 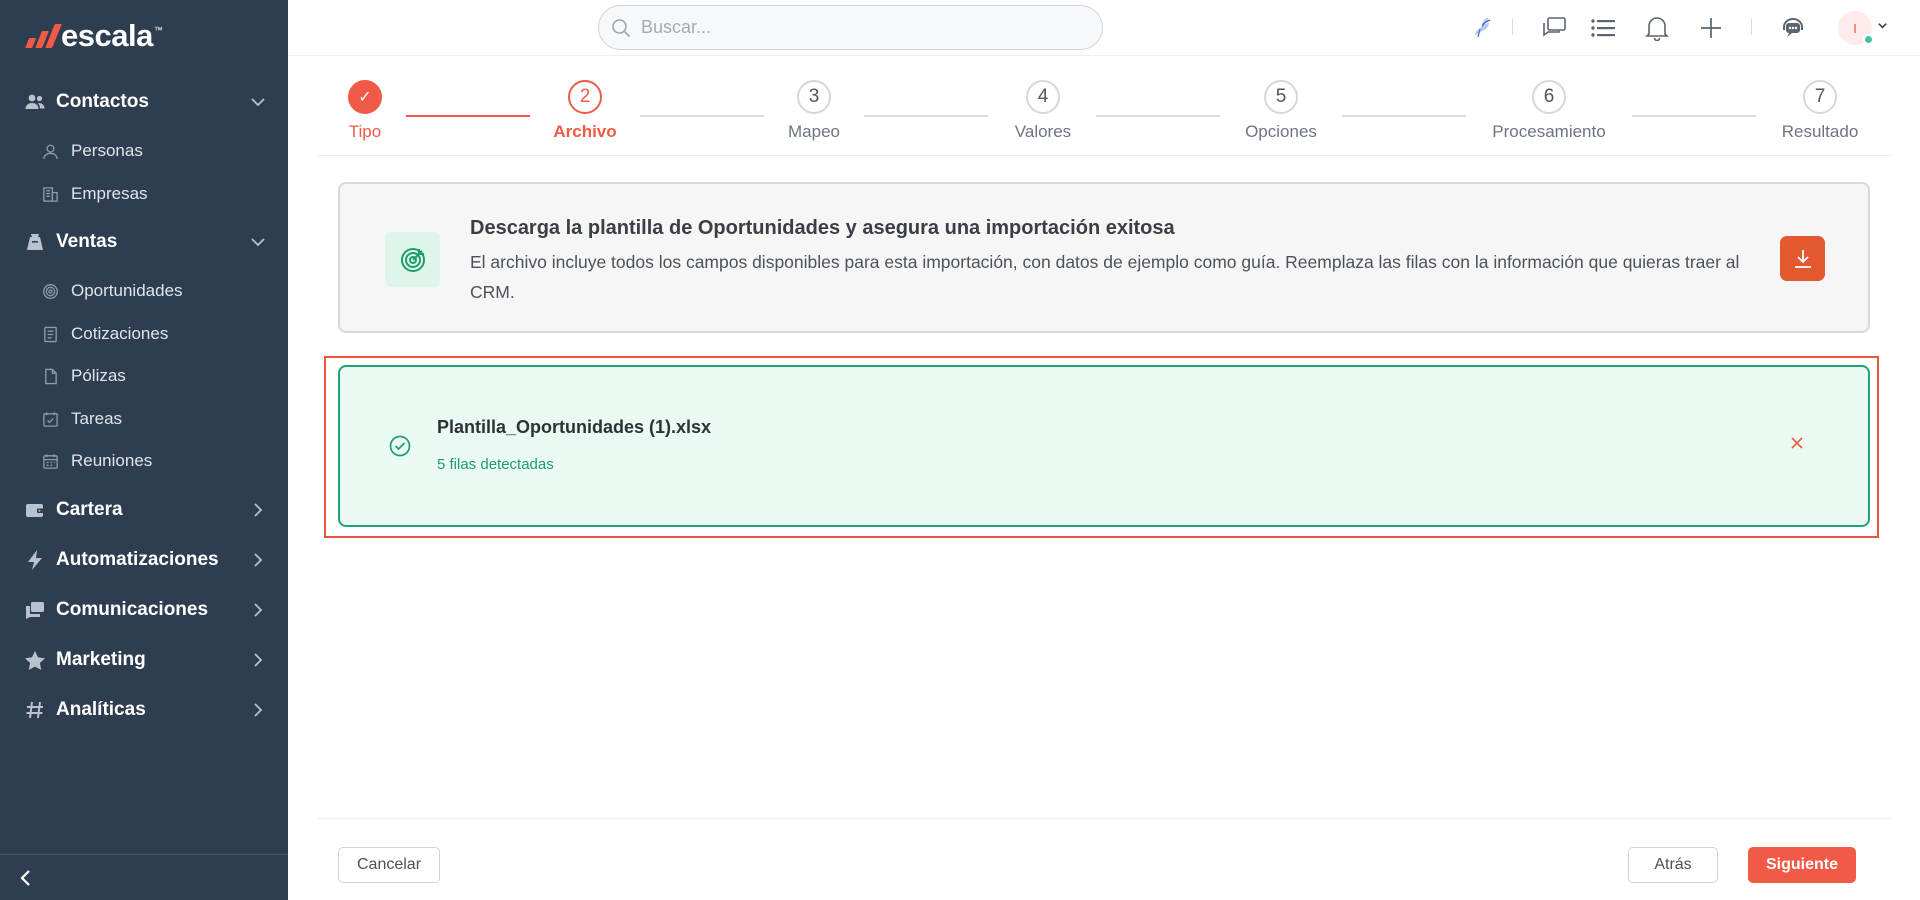 I want to click on download-template-button, so click(x=1802, y=258).